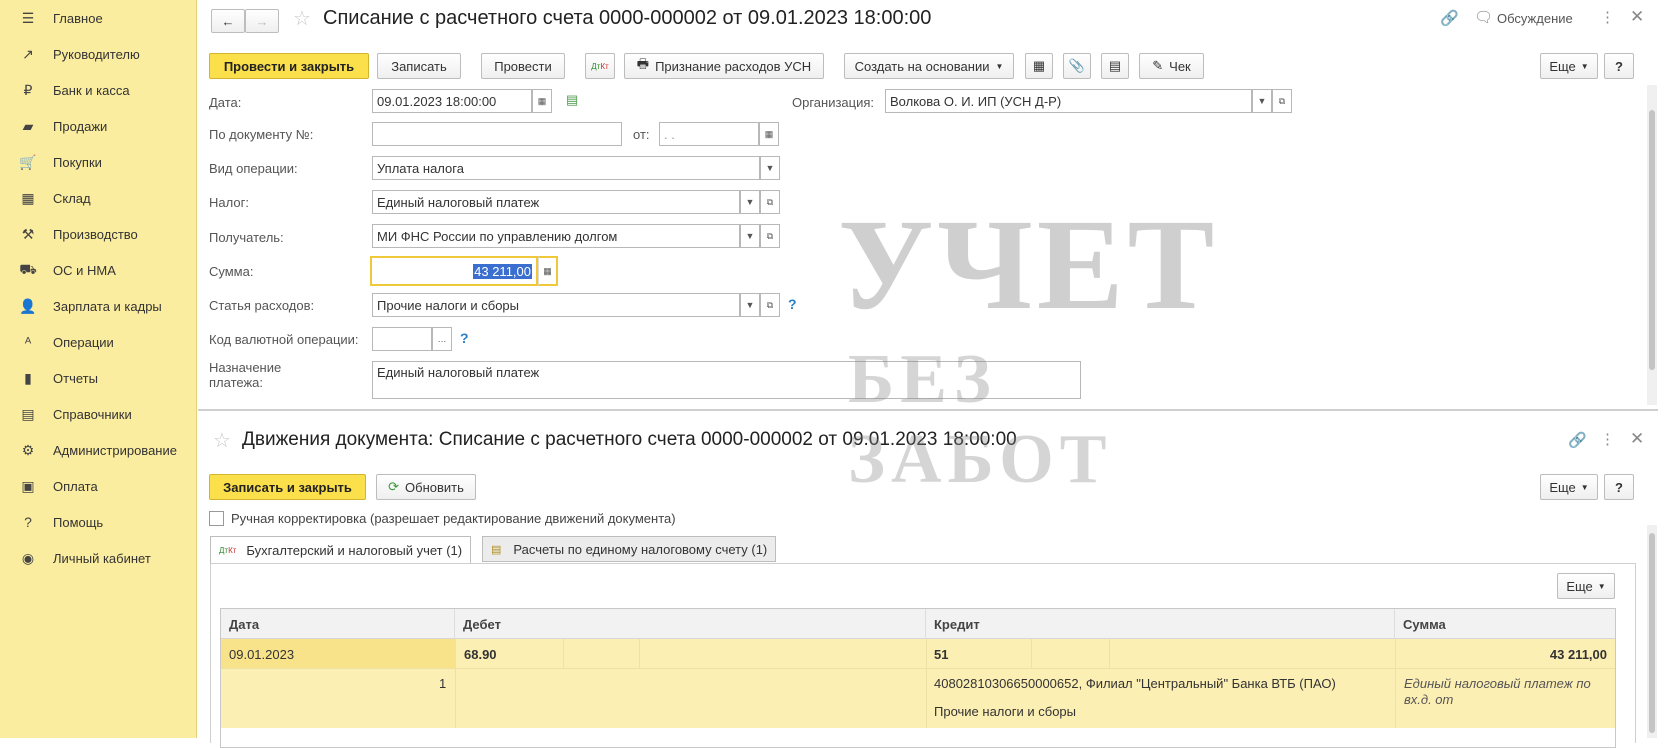 This screenshot has height=748, width=1667. Describe the element at coordinates (246, 237) in the screenshot. I see `recipient-label: Получатель:` at that location.